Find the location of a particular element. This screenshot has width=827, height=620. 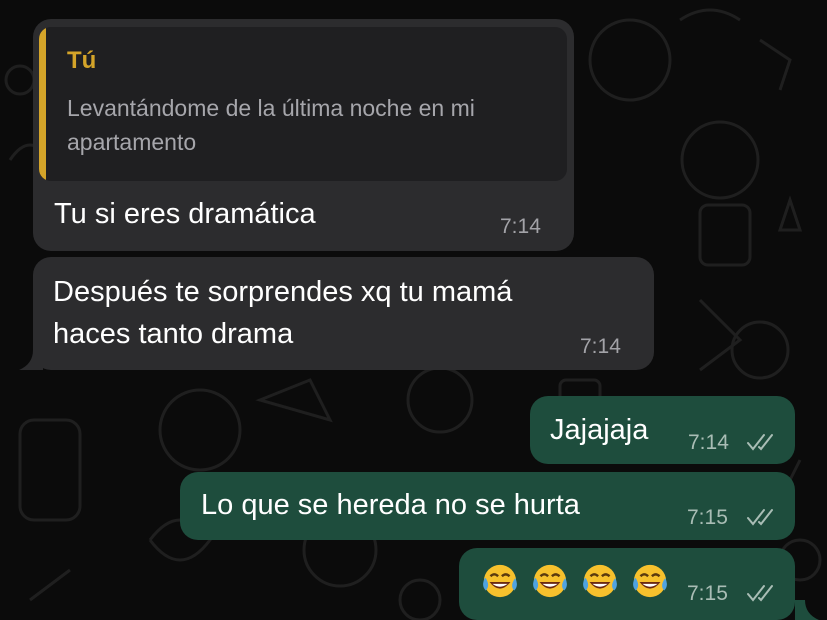

reply-author: Tú is located at coordinates (82, 60).